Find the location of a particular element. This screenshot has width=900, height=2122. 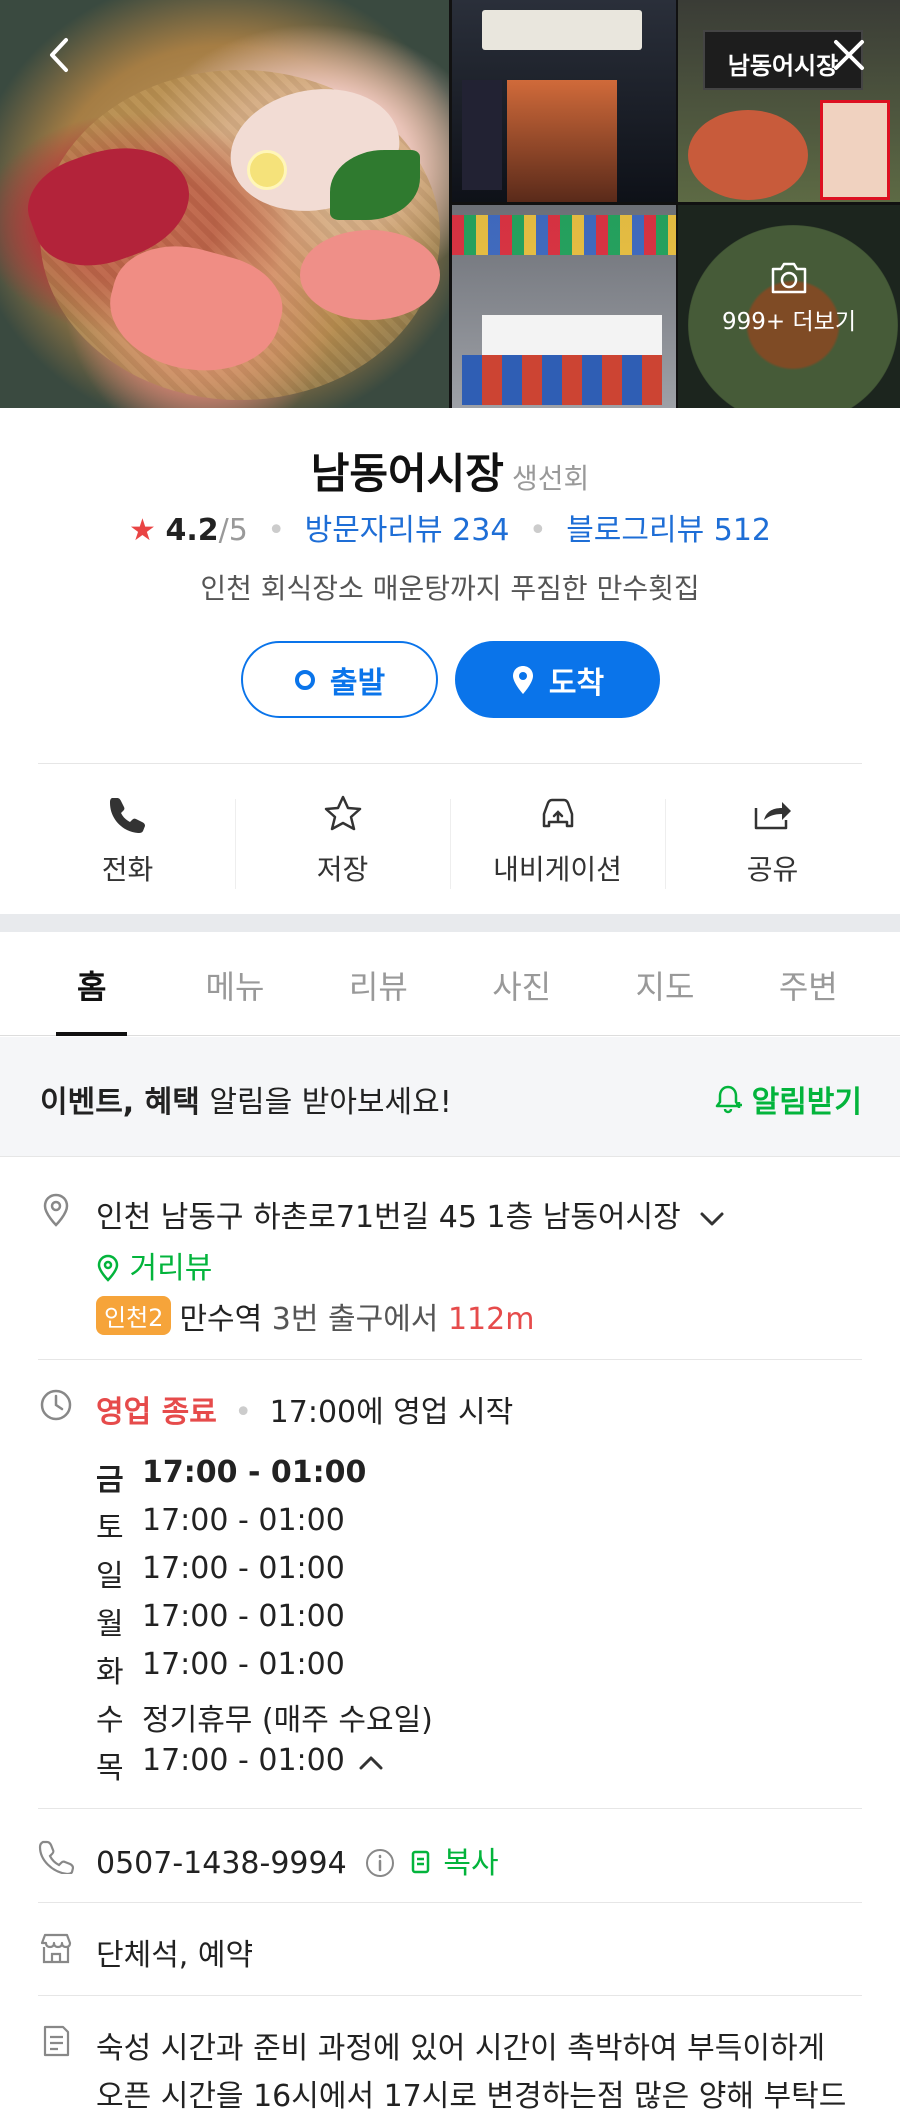

place-title: 남동어시장 생선회 is located at coordinates (450, 470).